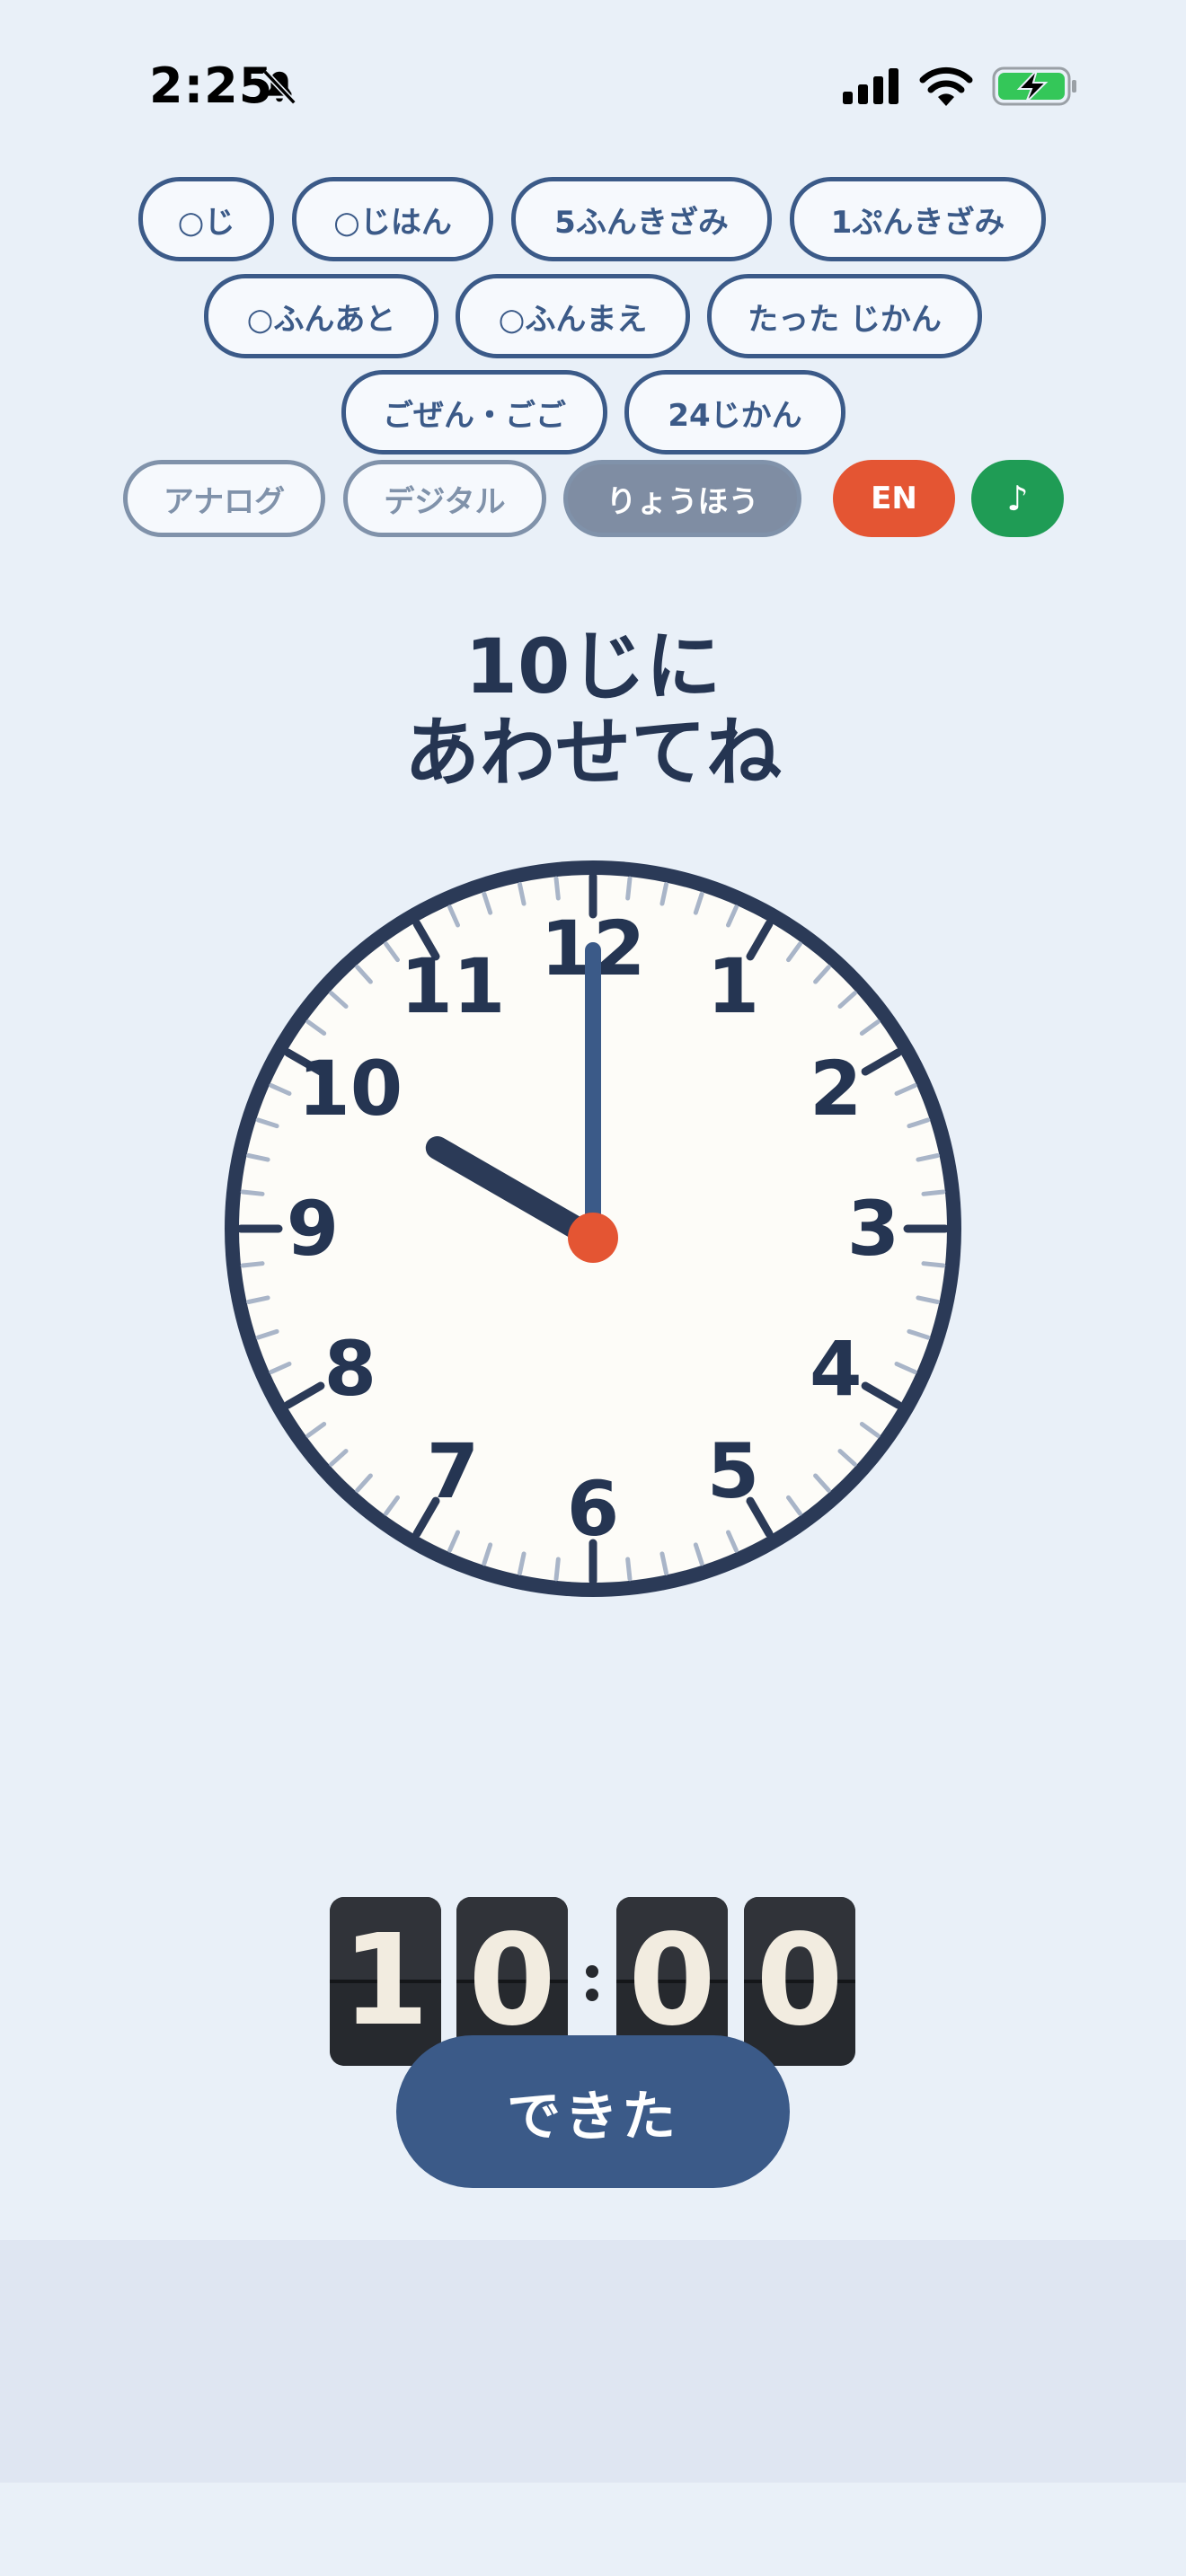 This screenshot has width=1186, height=2576. I want to click on clock-numeral-9: 9, so click(313, 1229).